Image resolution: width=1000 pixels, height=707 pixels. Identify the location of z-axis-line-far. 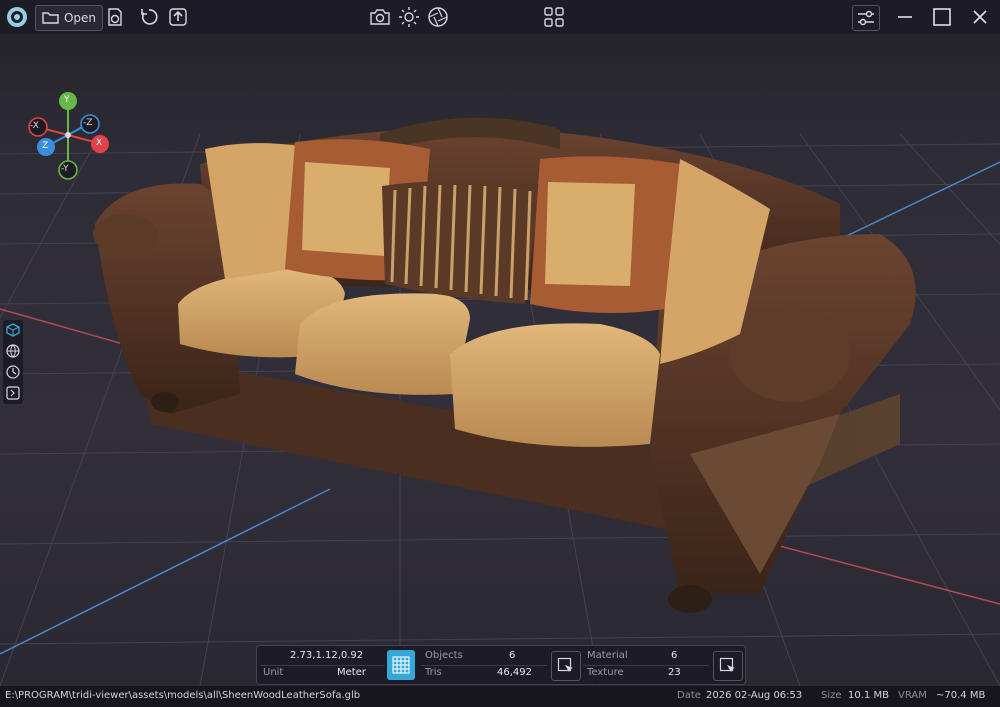
(914, 203).